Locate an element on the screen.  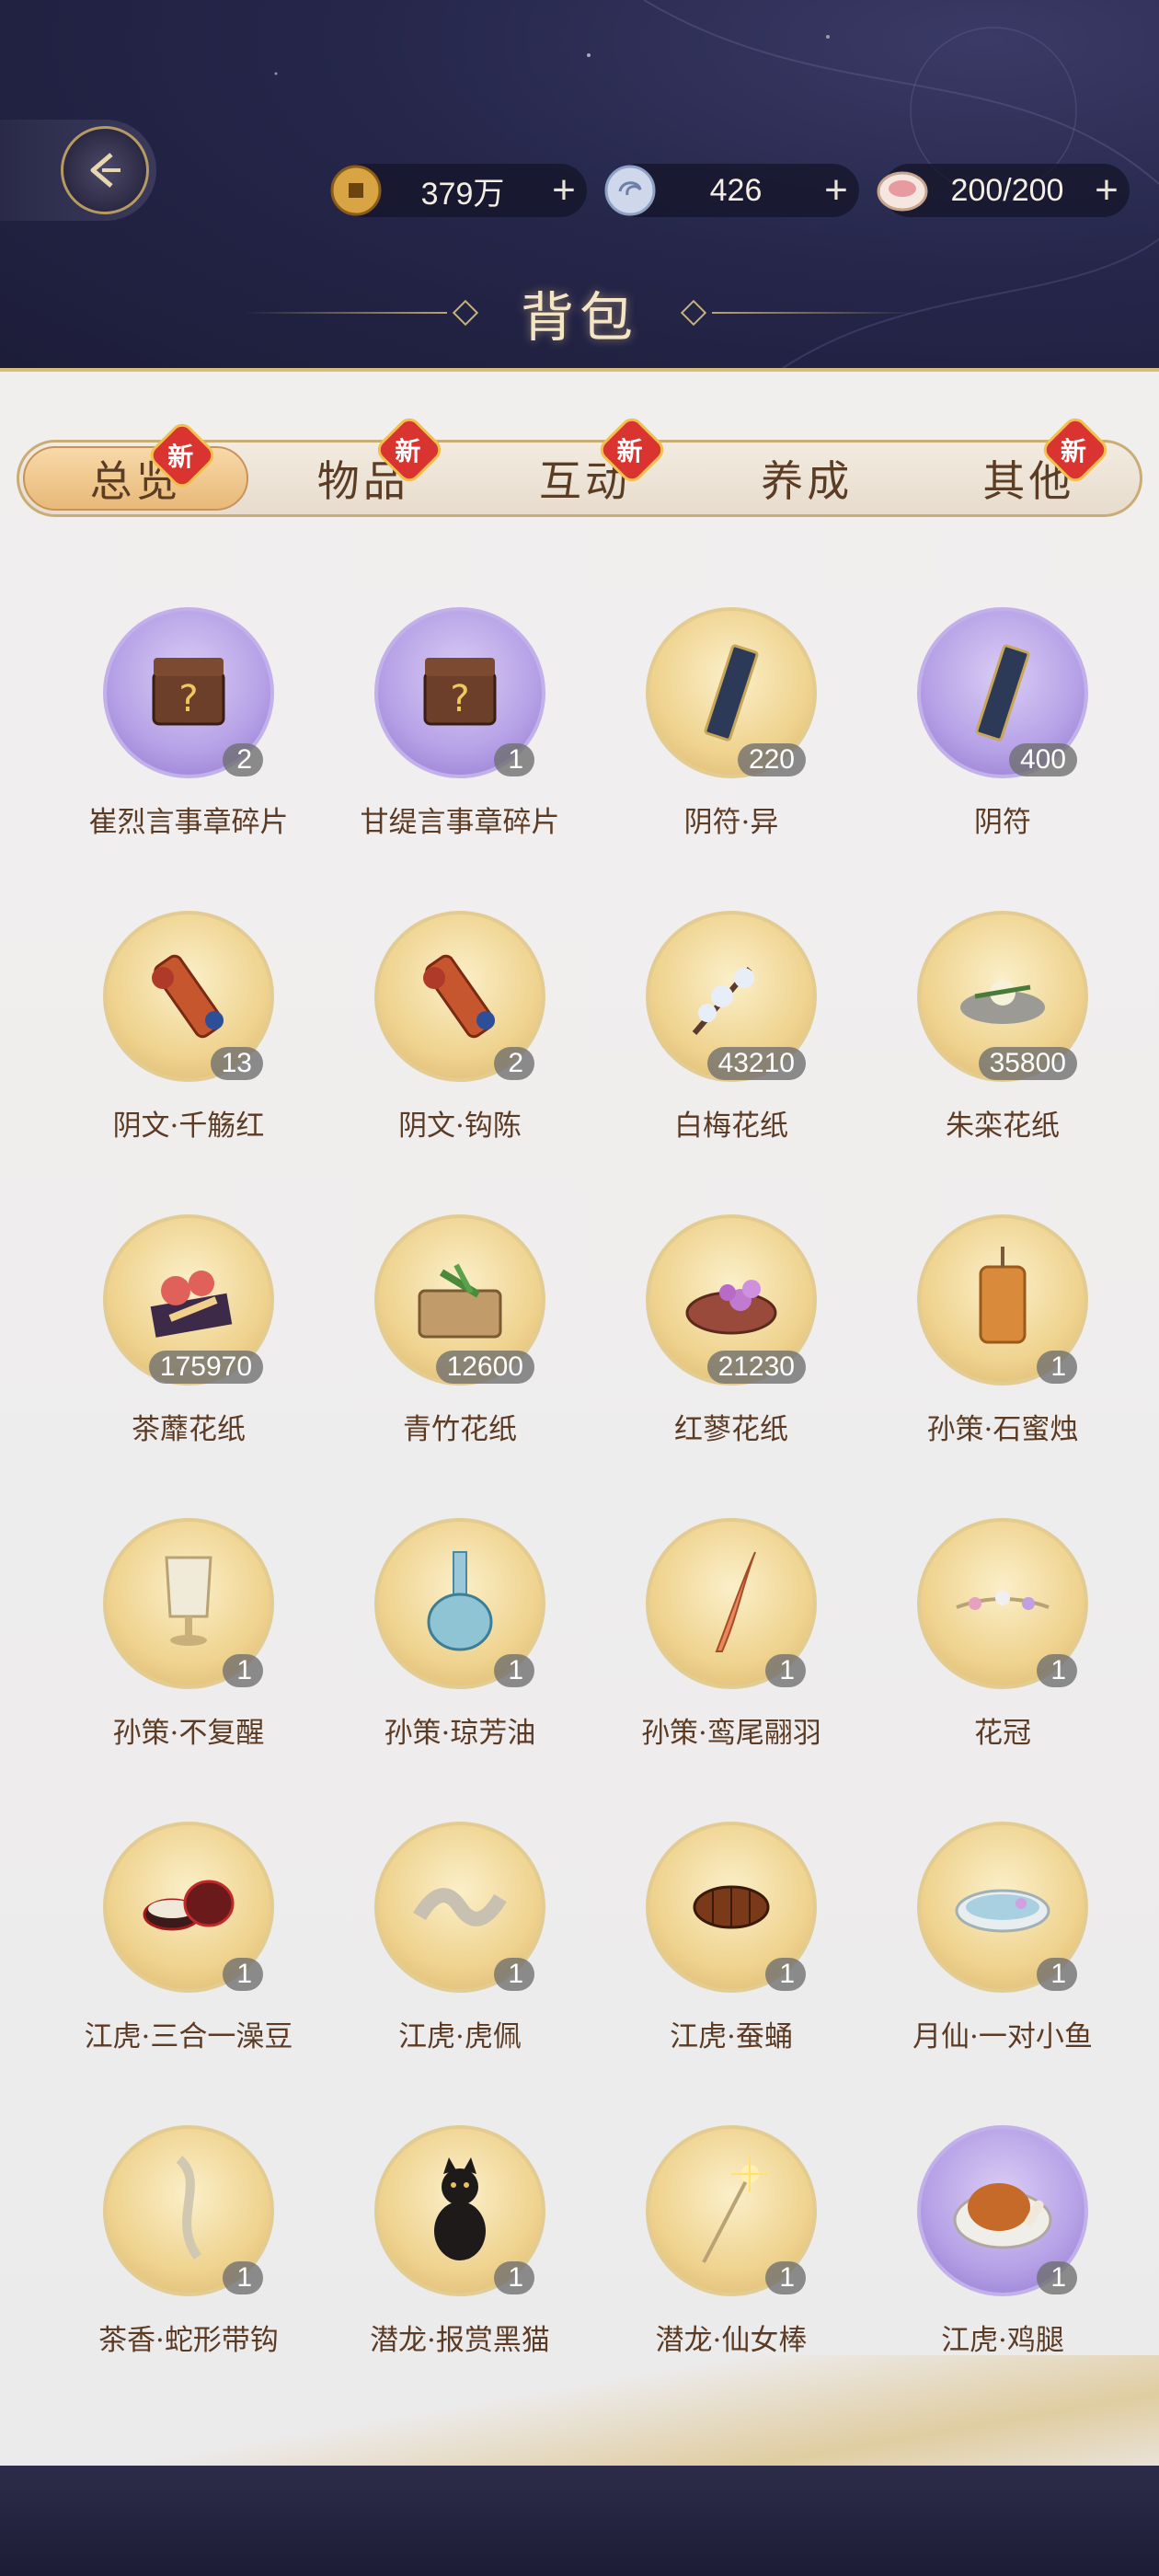
inventory-item: 1 江虎·鸡腿 is located at coordinates (1002, 2254).